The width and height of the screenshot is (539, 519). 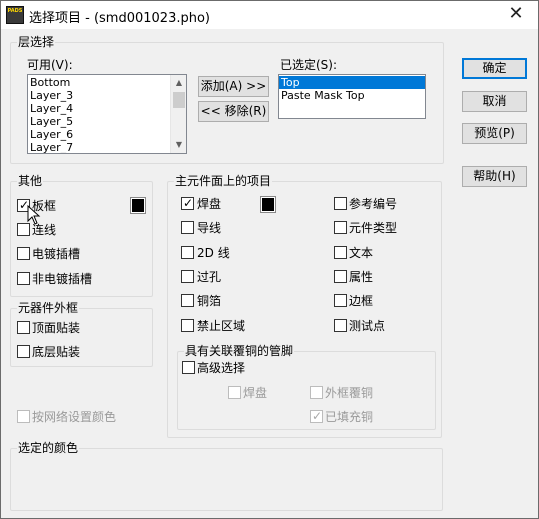 I want to click on copper-pad-checkbox: ✓, so click(x=234, y=392).